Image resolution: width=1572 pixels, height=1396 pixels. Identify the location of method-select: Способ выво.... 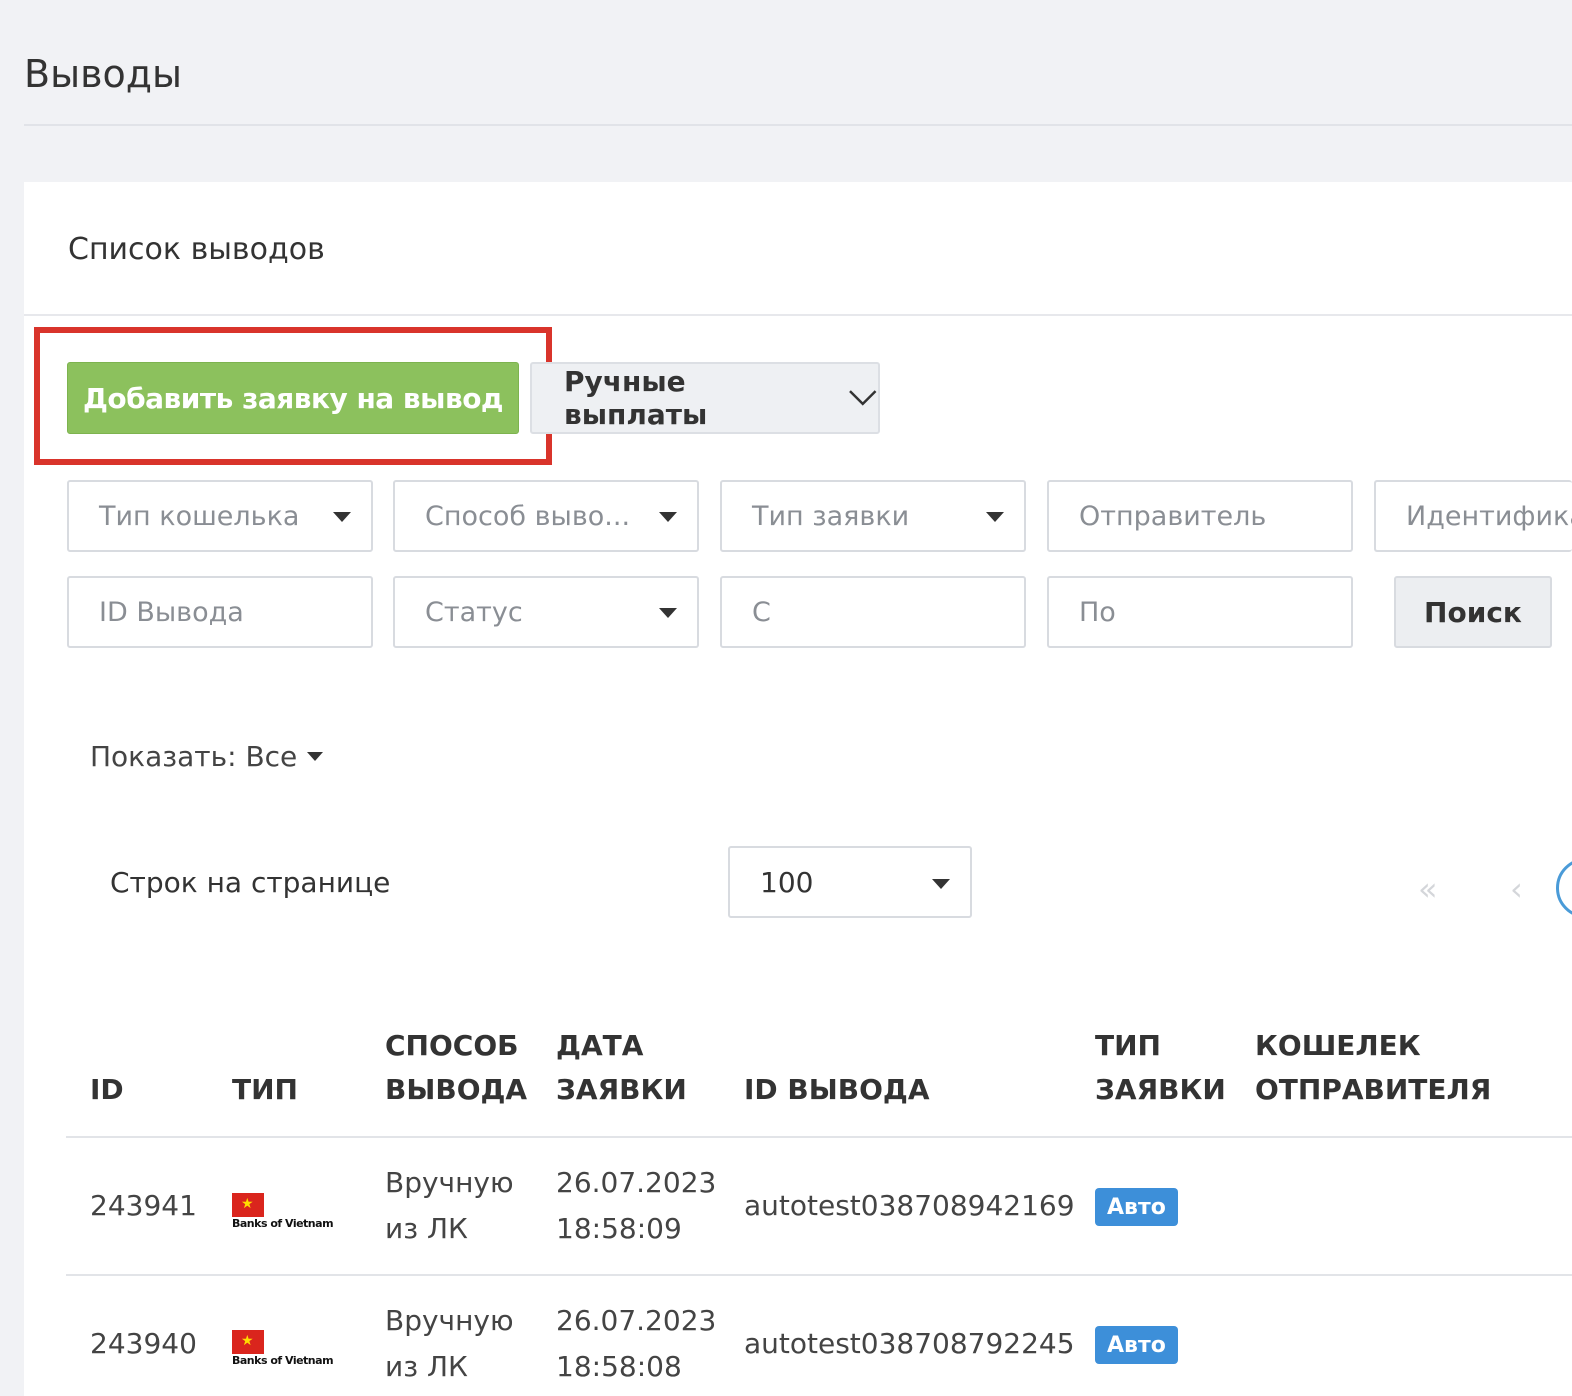
(546, 516).